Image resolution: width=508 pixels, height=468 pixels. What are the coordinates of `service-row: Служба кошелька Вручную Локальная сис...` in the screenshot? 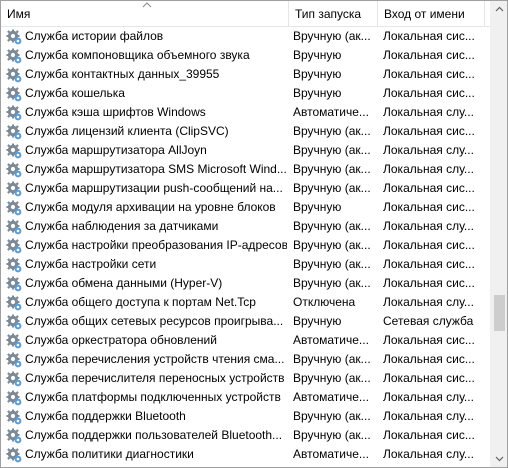 It's located at (245, 93).